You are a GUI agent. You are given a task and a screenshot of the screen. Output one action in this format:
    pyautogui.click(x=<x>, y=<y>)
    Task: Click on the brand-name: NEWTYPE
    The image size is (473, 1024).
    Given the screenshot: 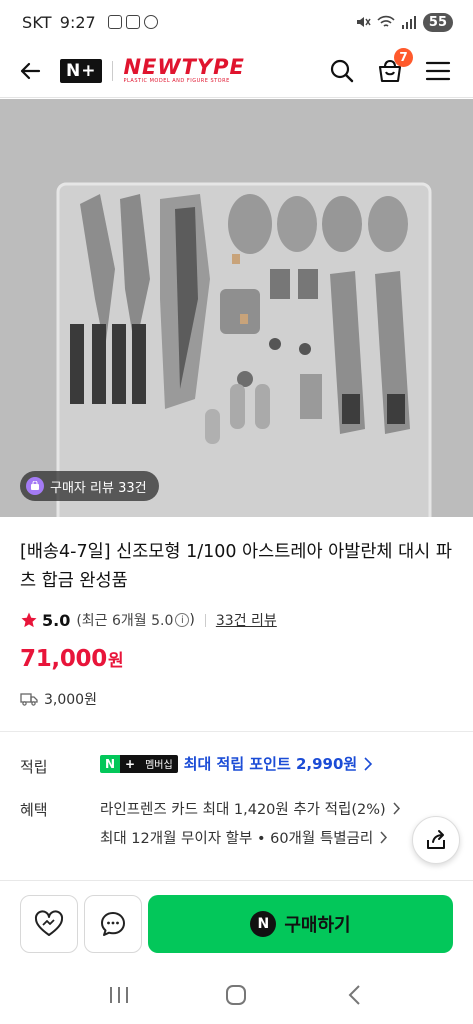 What is the action you would take?
    pyautogui.click(x=184, y=67)
    